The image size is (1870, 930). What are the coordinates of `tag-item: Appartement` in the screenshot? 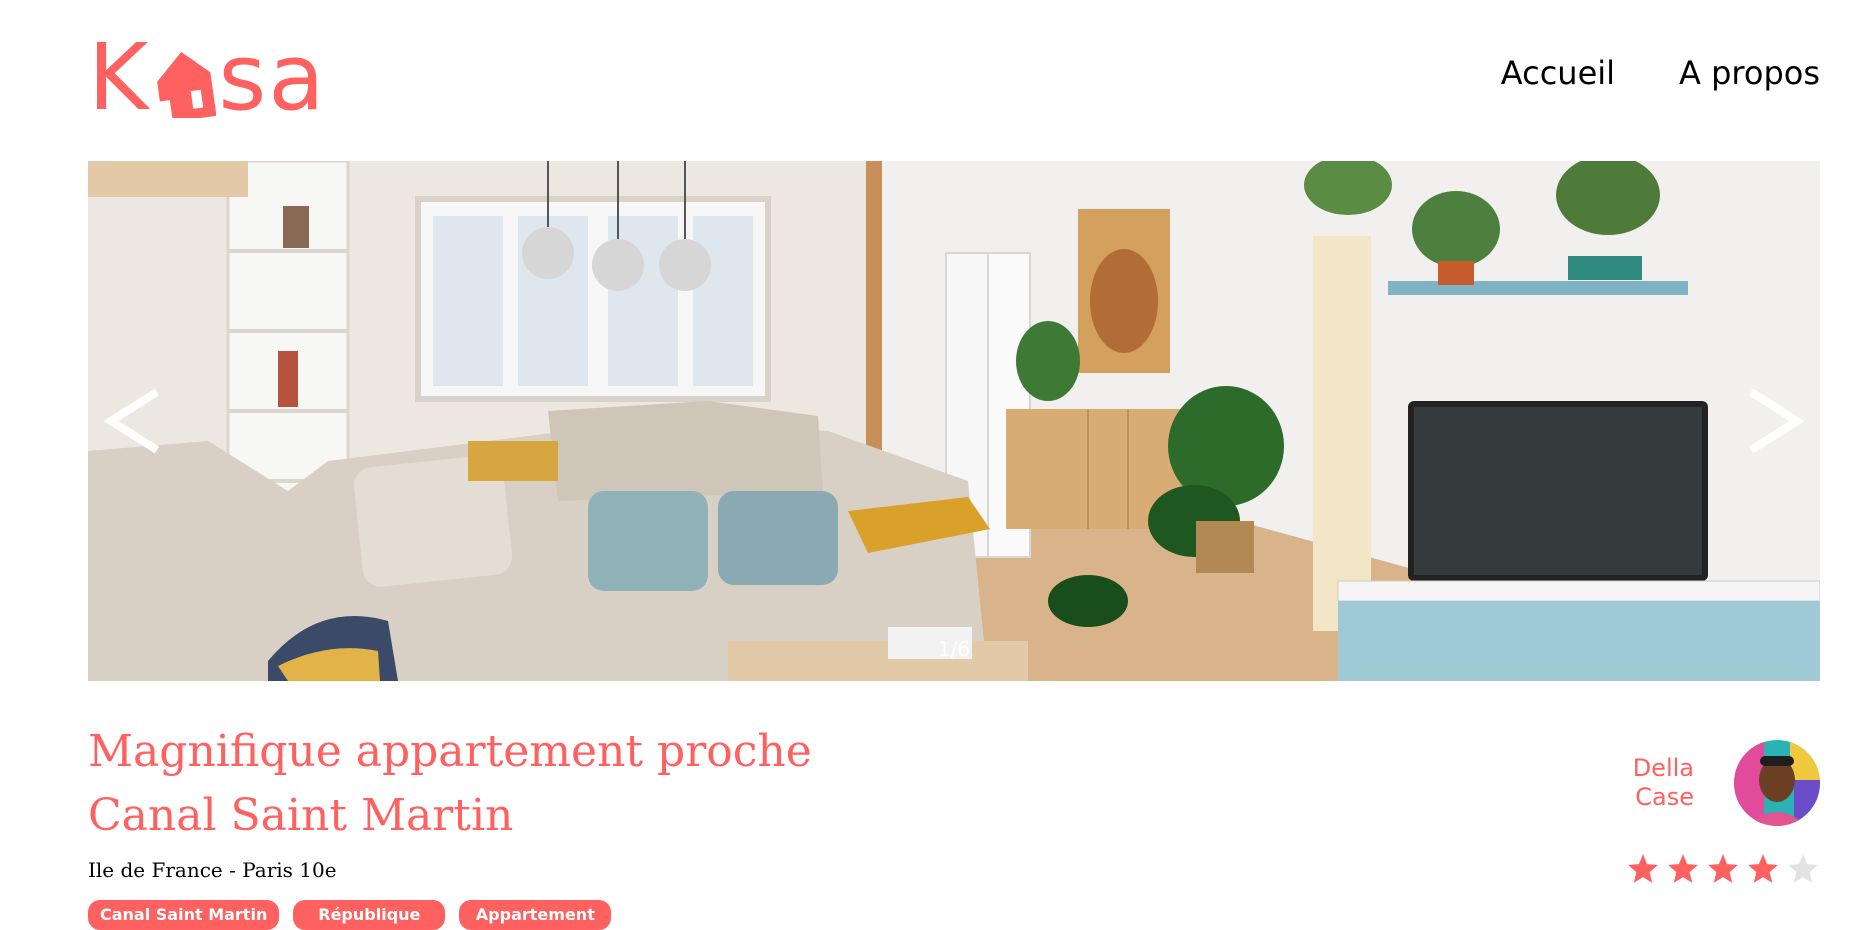 It's located at (535, 915).